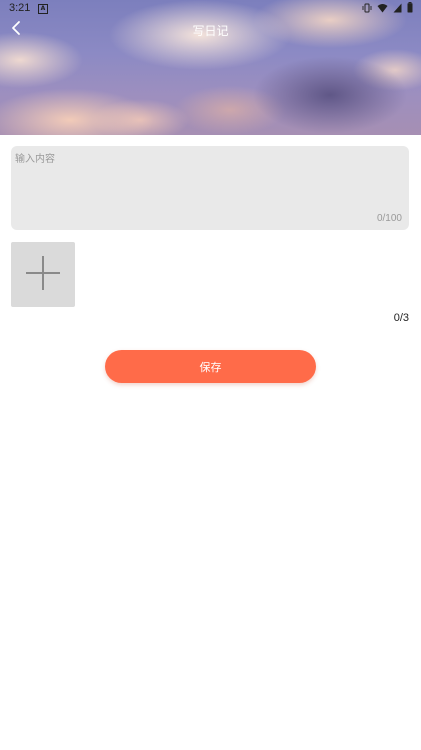 The height and width of the screenshot is (750, 421). Describe the element at coordinates (389, 218) in the screenshot. I see `char-counter: 0/100` at that location.